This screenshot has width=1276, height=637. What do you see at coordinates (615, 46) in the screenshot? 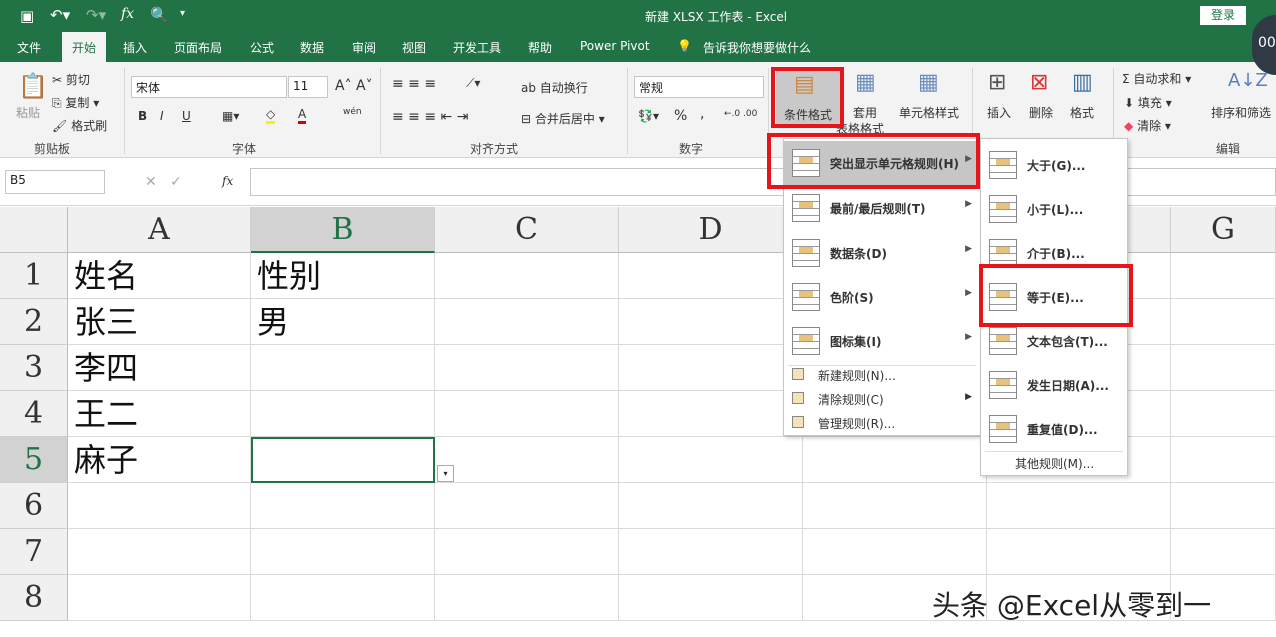
I see `tab-power-pivot: Power Pivot` at bounding box center [615, 46].